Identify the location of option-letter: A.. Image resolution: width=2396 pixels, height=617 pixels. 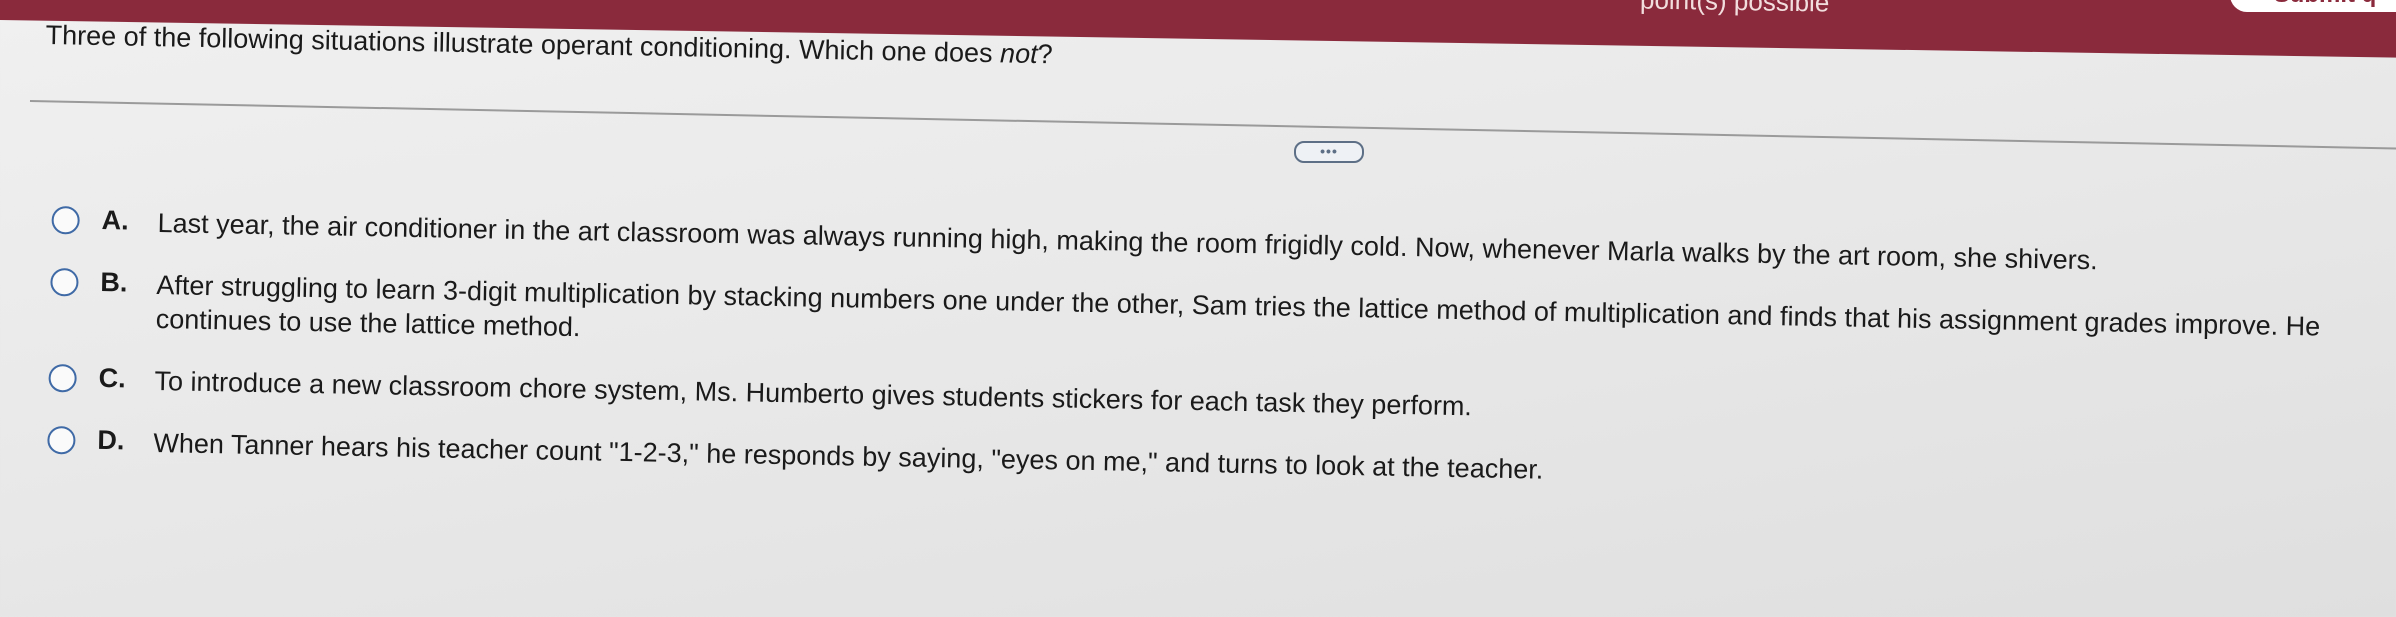
(115, 220).